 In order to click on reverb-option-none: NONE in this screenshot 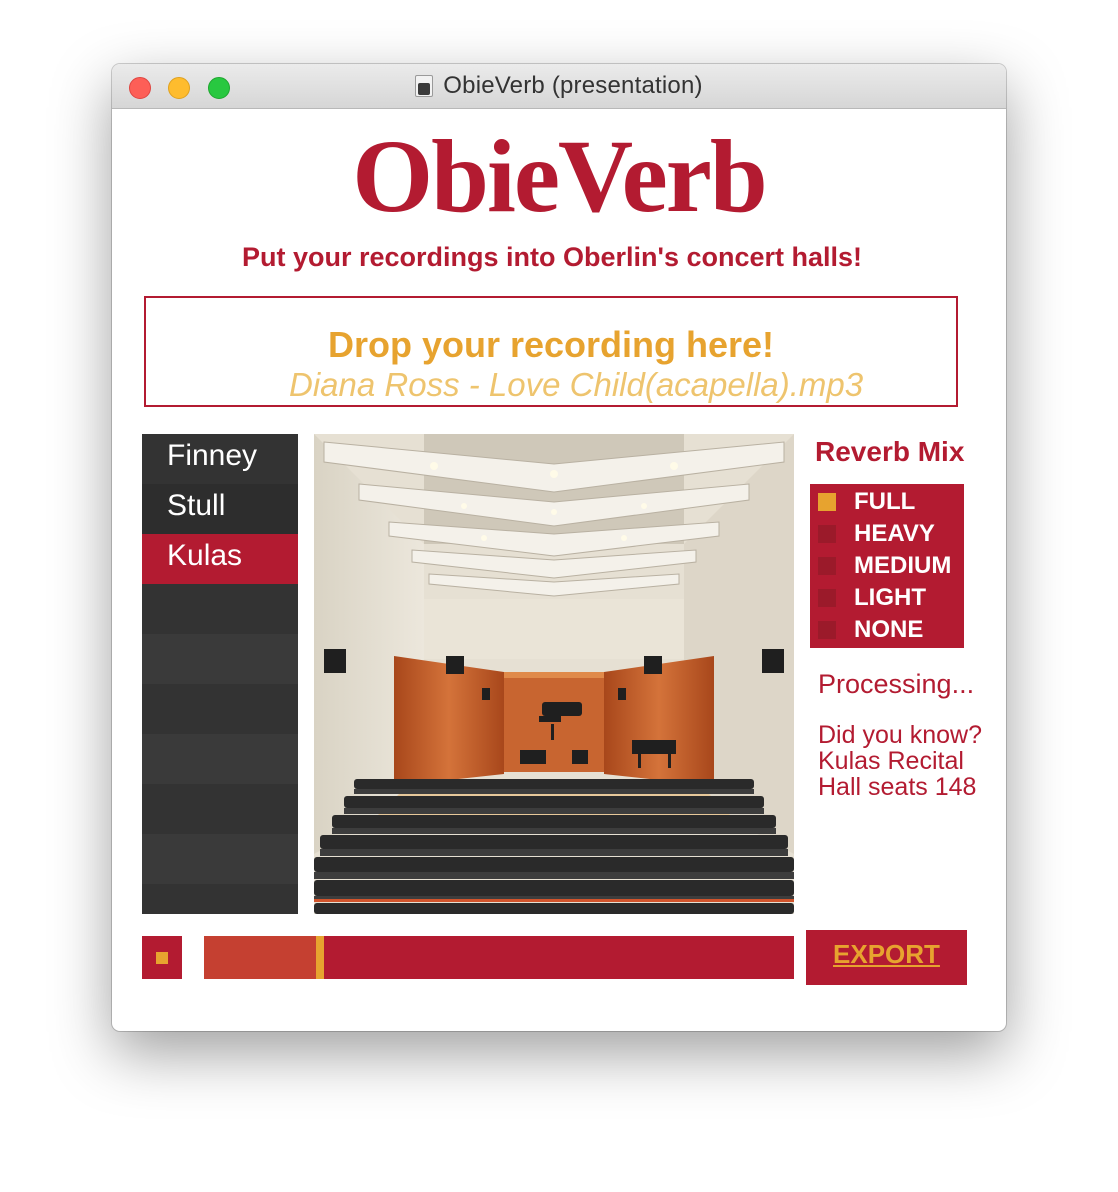, I will do `click(891, 630)`.